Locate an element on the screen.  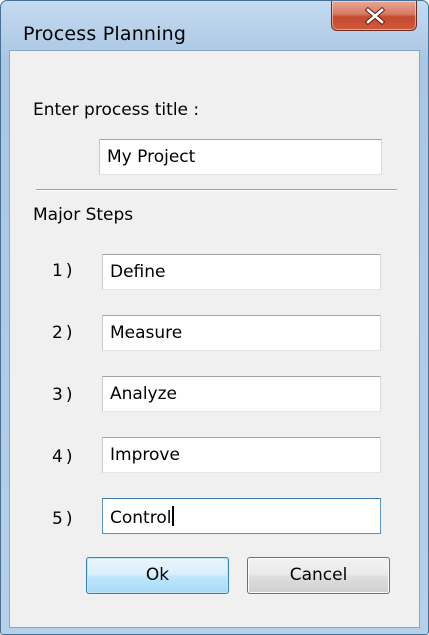
window-title: Process Planning is located at coordinates (105, 34).